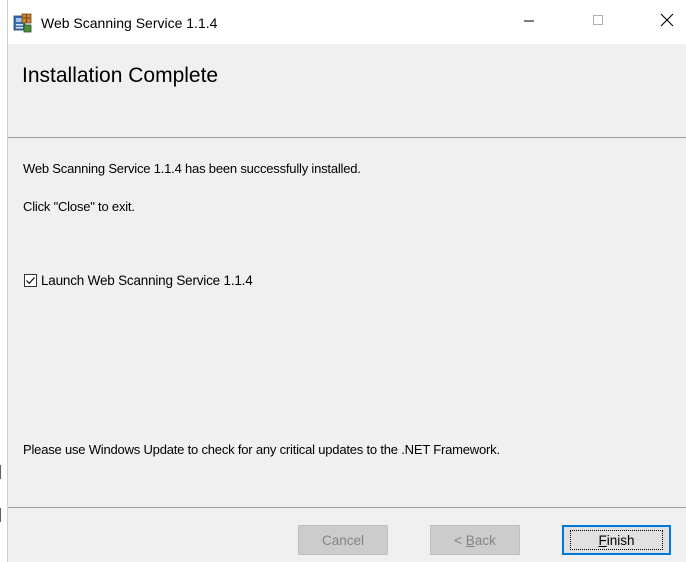 The image size is (686, 562). I want to click on launch-checkbox-row: Launch Web Scanning Service 1.1.4, so click(138, 280).